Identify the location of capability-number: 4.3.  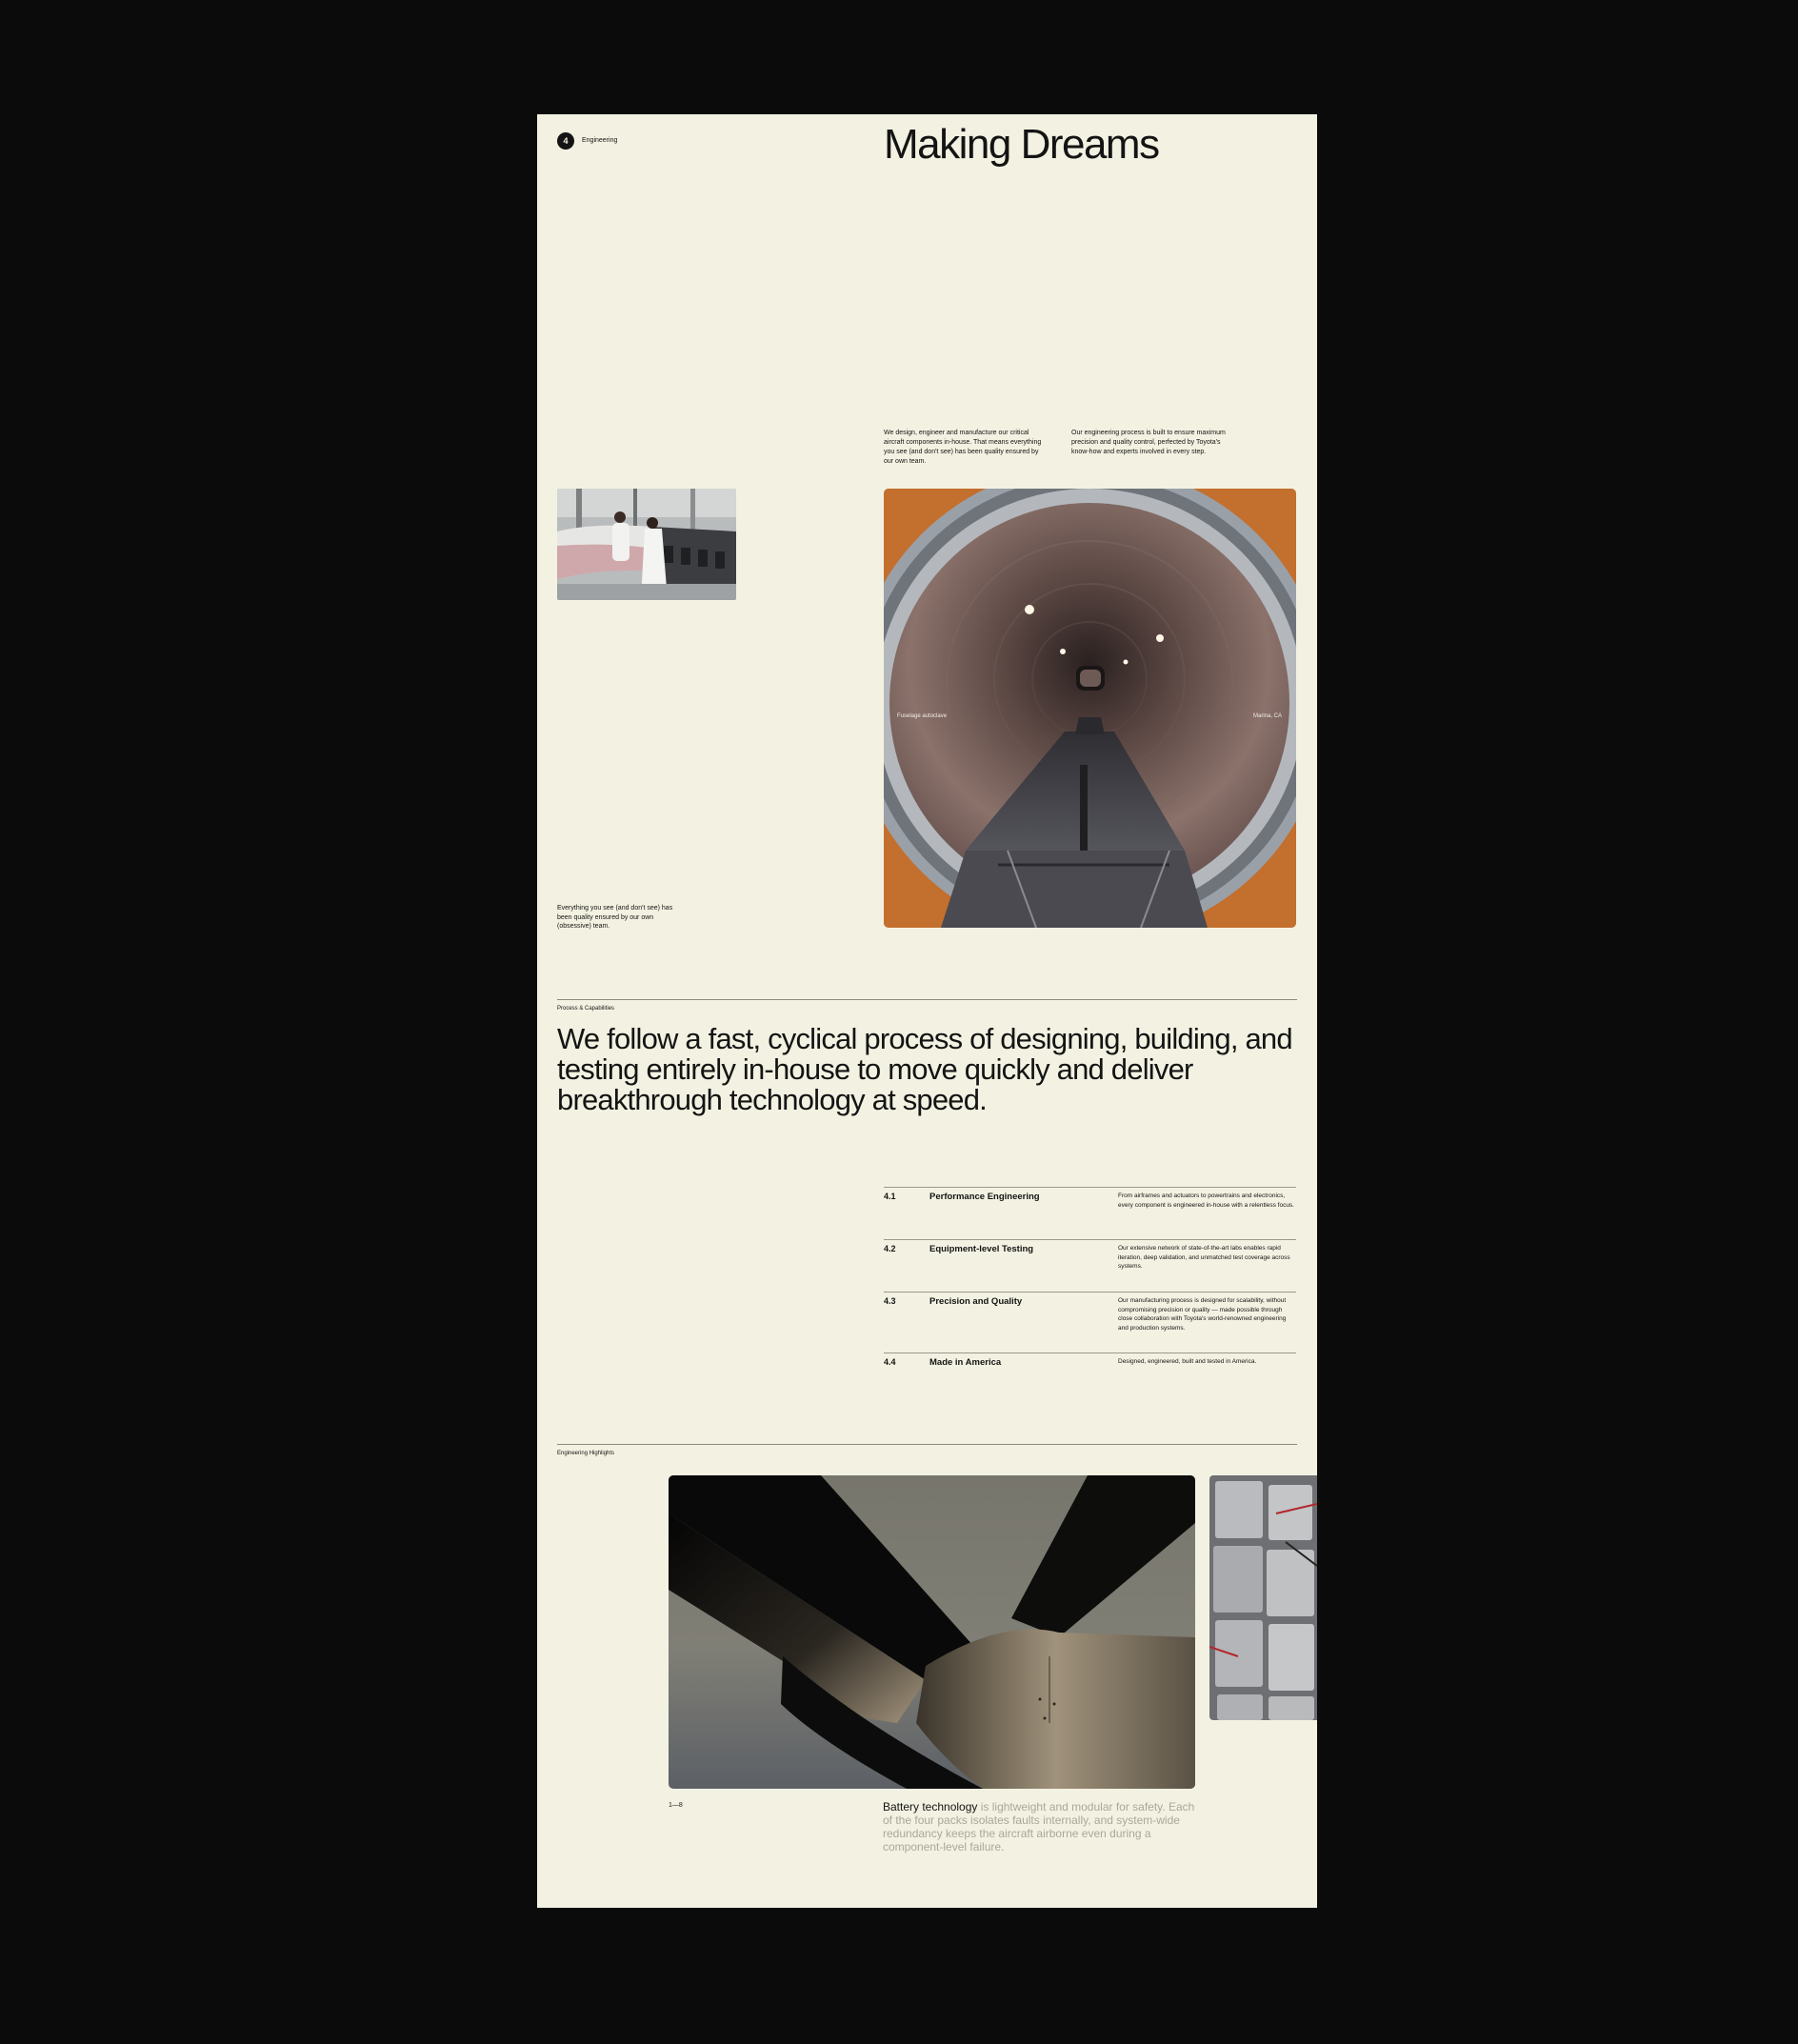
(890, 1301).